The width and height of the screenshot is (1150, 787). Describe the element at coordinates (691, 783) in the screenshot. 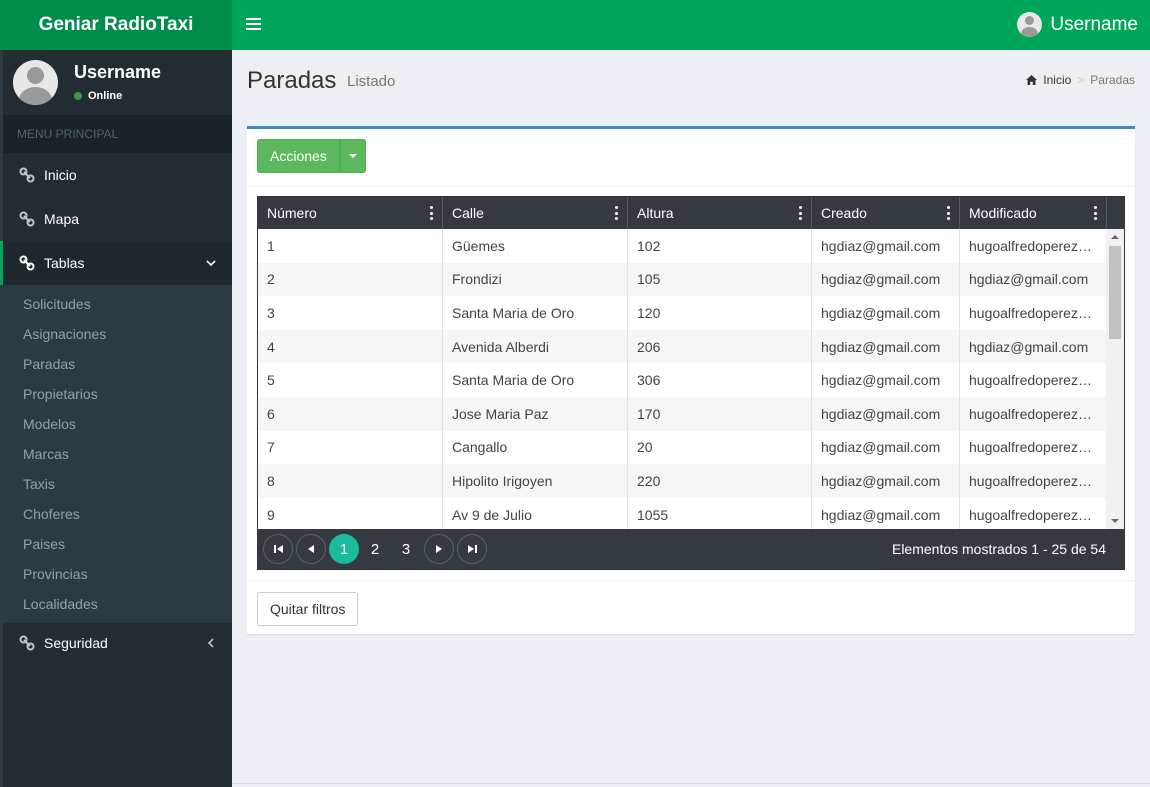

I see `footer-divider` at that location.